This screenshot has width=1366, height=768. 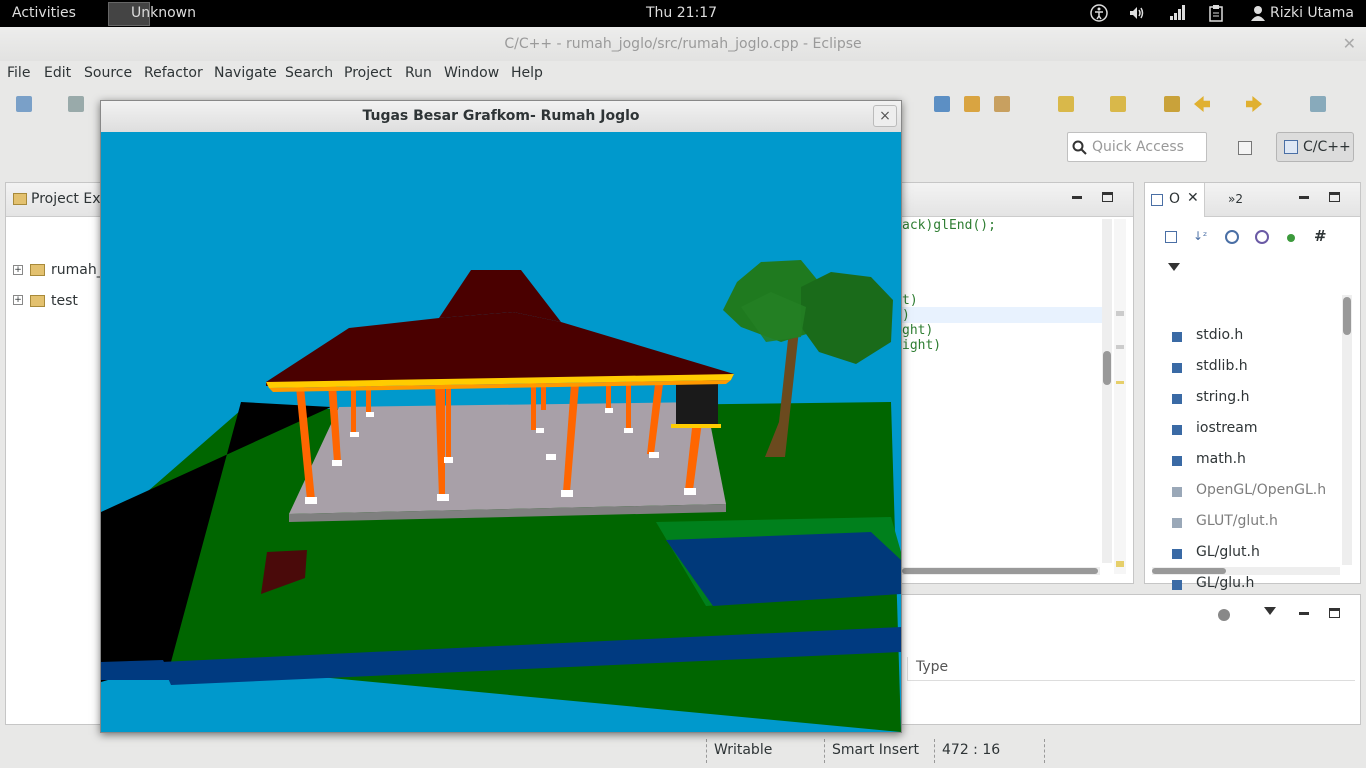 What do you see at coordinates (1118, 104) in the screenshot?
I see `prev-annotation-icon` at bounding box center [1118, 104].